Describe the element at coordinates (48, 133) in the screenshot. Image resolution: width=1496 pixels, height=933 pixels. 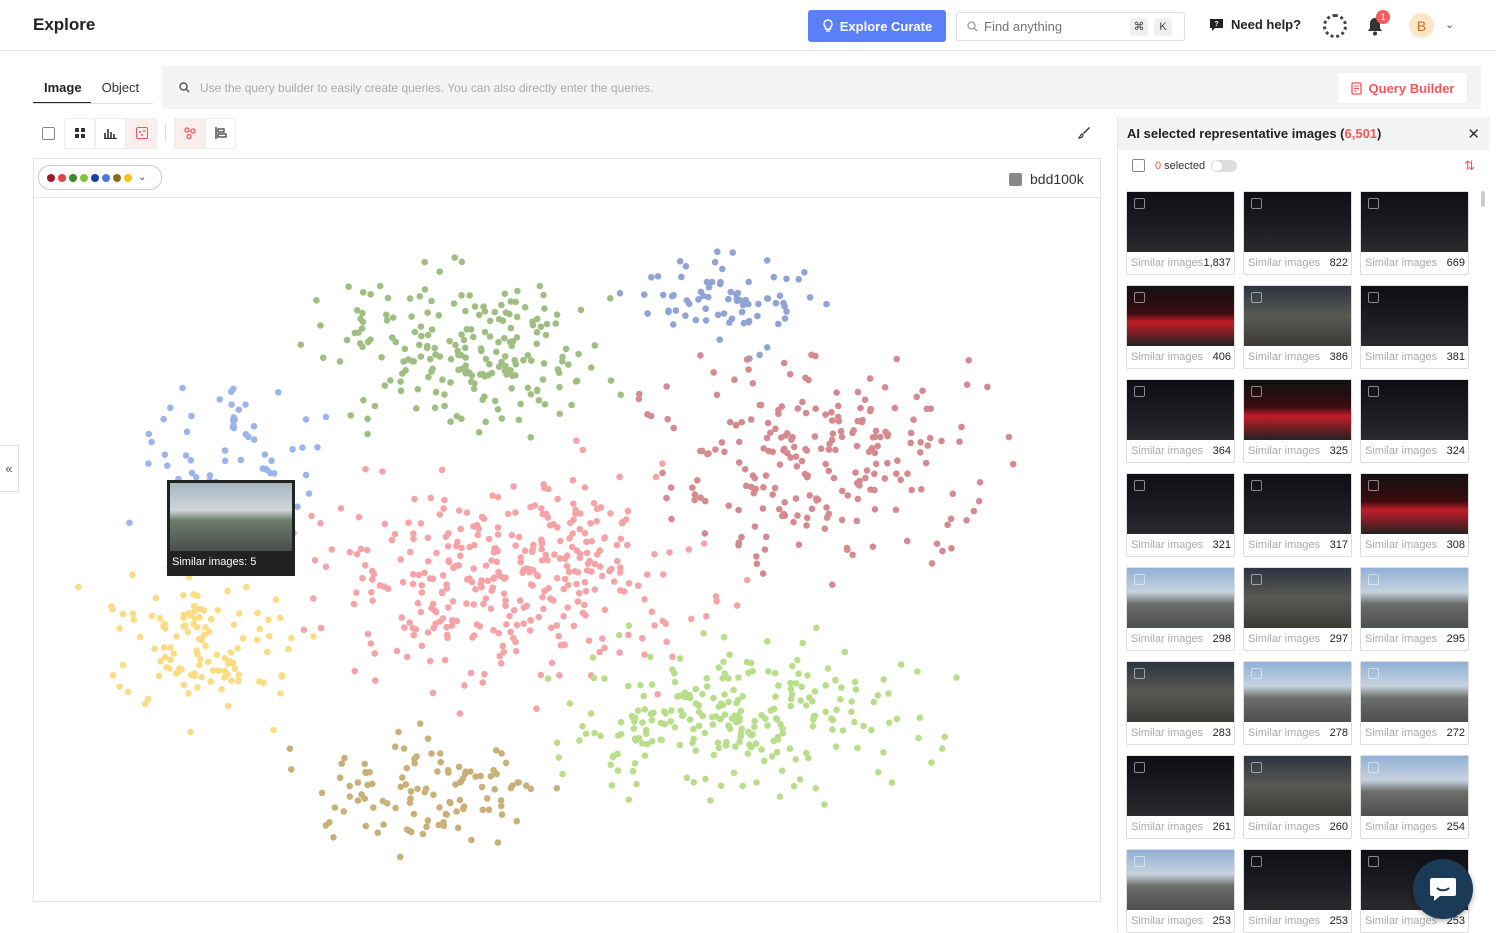
I see `select-all-checkbox` at that location.